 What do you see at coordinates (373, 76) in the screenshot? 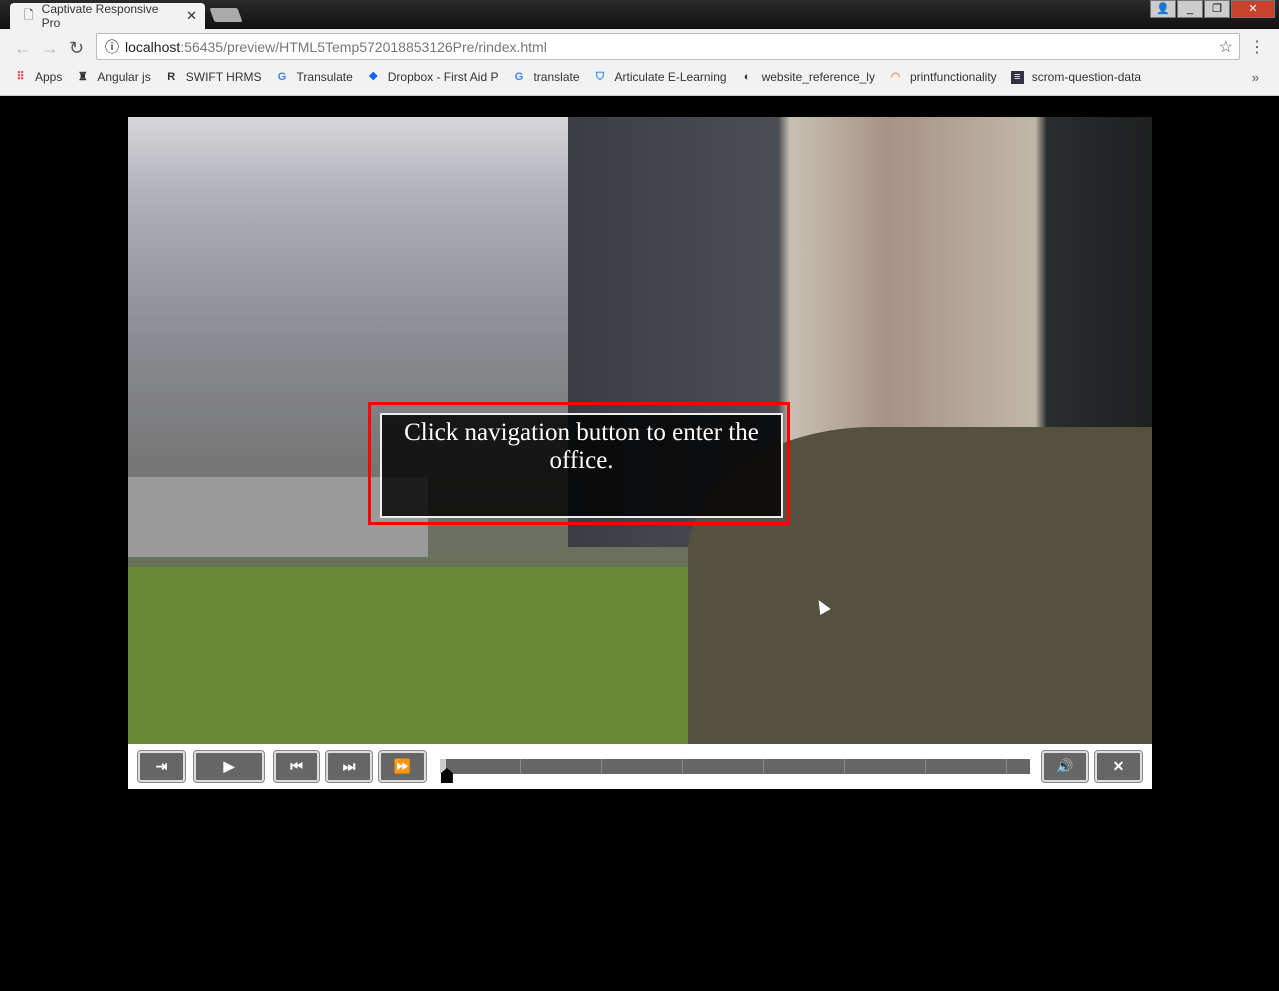
I see `dropbox-icon: ❖` at bounding box center [373, 76].